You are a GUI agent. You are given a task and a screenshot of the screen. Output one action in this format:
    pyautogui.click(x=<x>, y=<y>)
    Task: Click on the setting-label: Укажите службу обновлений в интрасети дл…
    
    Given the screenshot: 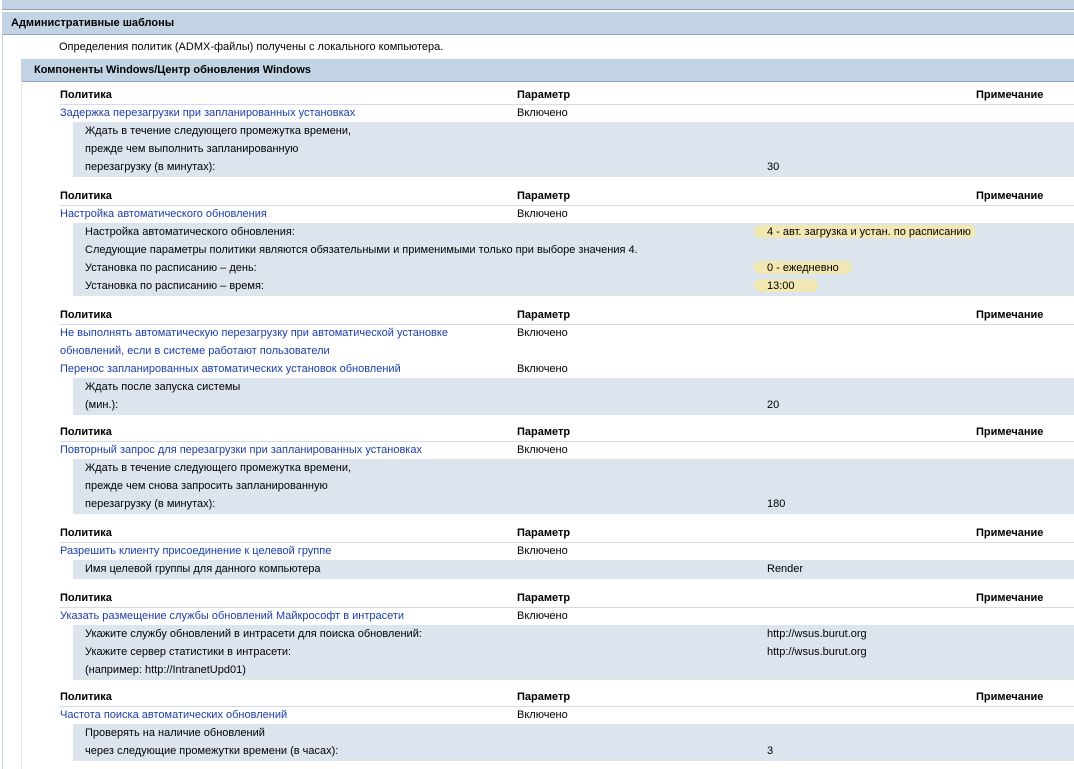 What is the action you would take?
    pyautogui.click(x=253, y=634)
    